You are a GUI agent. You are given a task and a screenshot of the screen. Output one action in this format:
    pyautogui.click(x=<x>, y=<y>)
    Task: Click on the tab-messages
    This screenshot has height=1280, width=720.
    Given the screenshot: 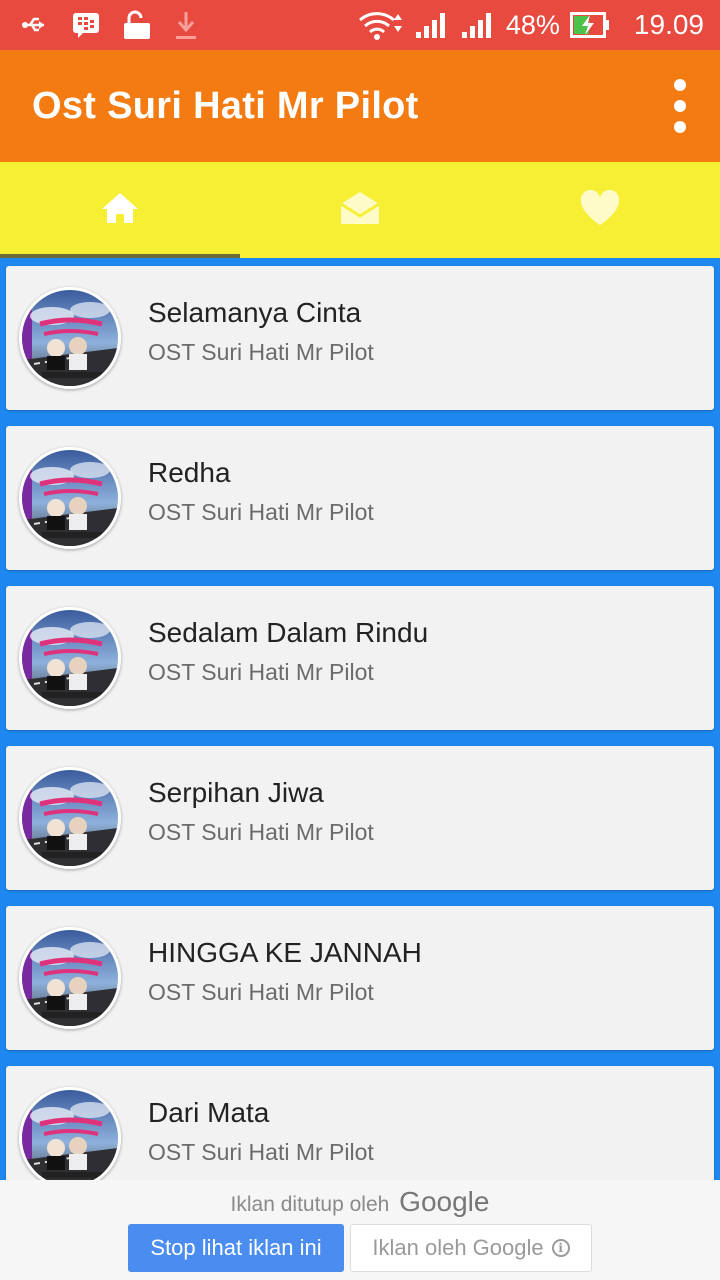 What is the action you would take?
    pyautogui.click(x=360, y=210)
    